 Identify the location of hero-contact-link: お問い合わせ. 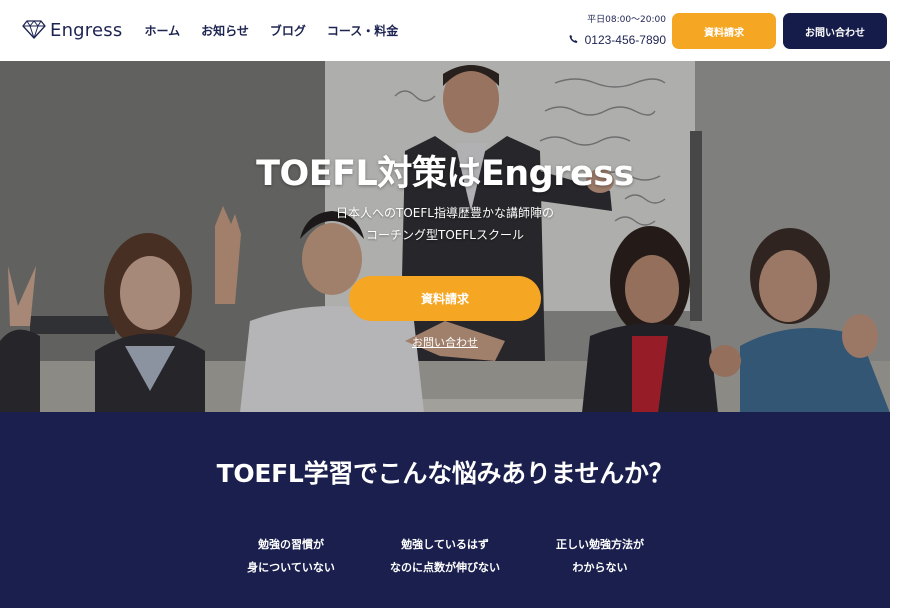
(445, 342).